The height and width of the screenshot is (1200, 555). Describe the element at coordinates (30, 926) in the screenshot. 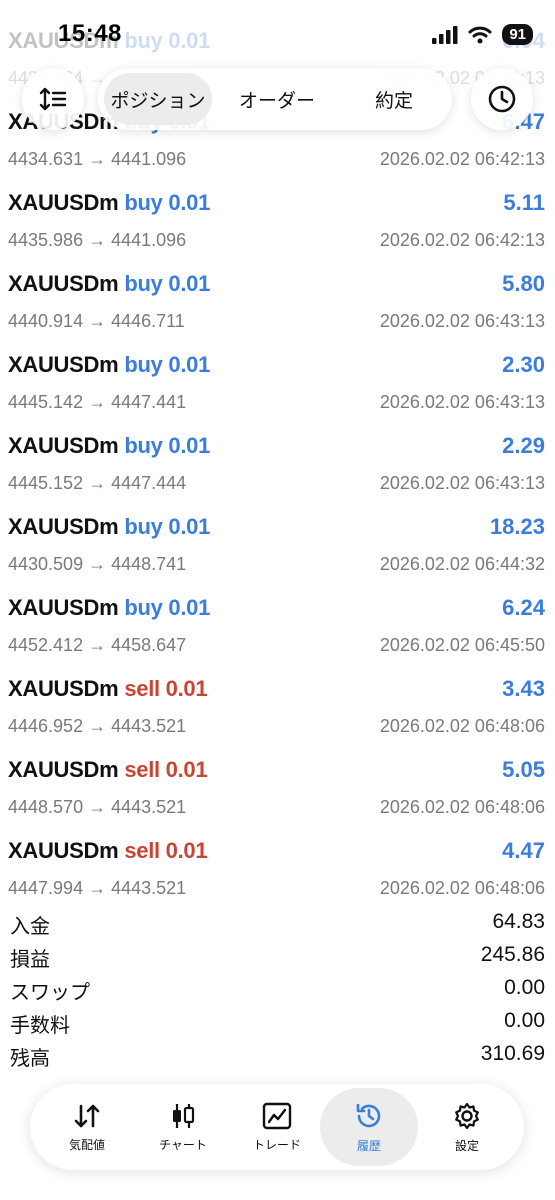

I see `summary-label: 入金` at that location.